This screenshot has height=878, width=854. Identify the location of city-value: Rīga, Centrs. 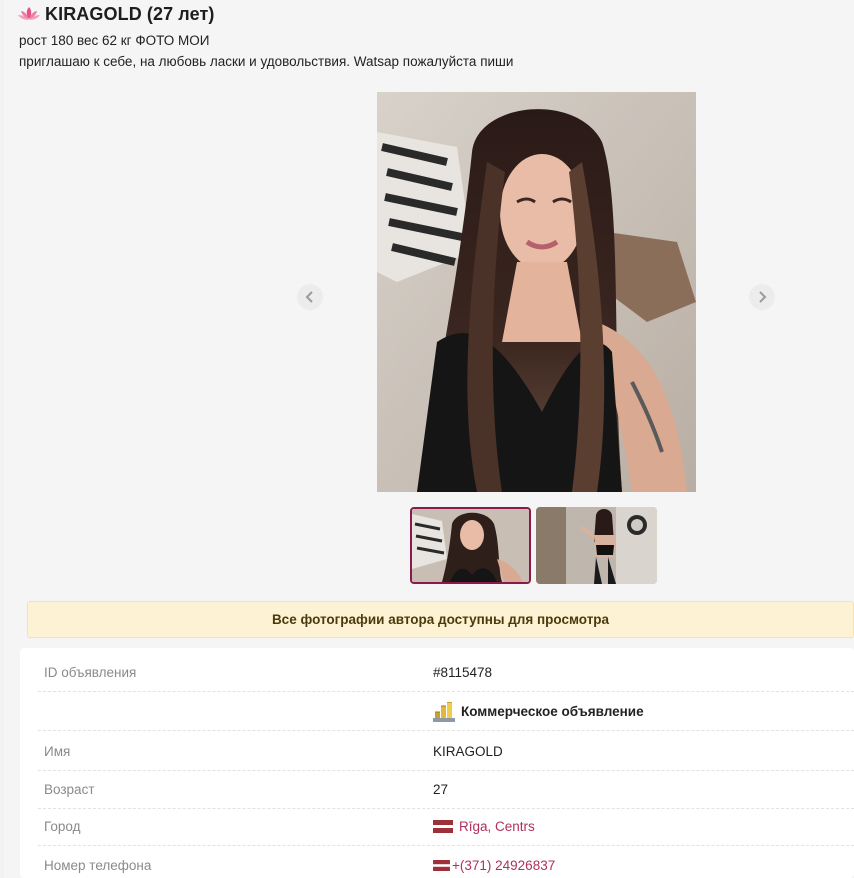
(497, 826).